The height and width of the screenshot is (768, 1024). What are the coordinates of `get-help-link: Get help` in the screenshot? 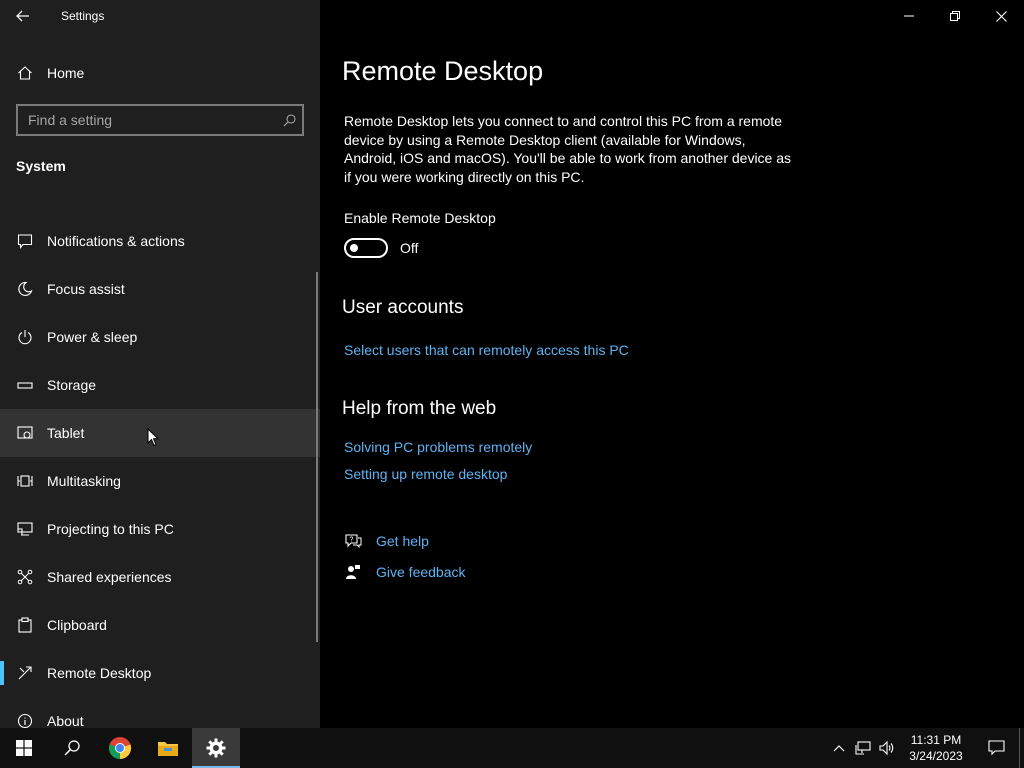 It's located at (402, 541).